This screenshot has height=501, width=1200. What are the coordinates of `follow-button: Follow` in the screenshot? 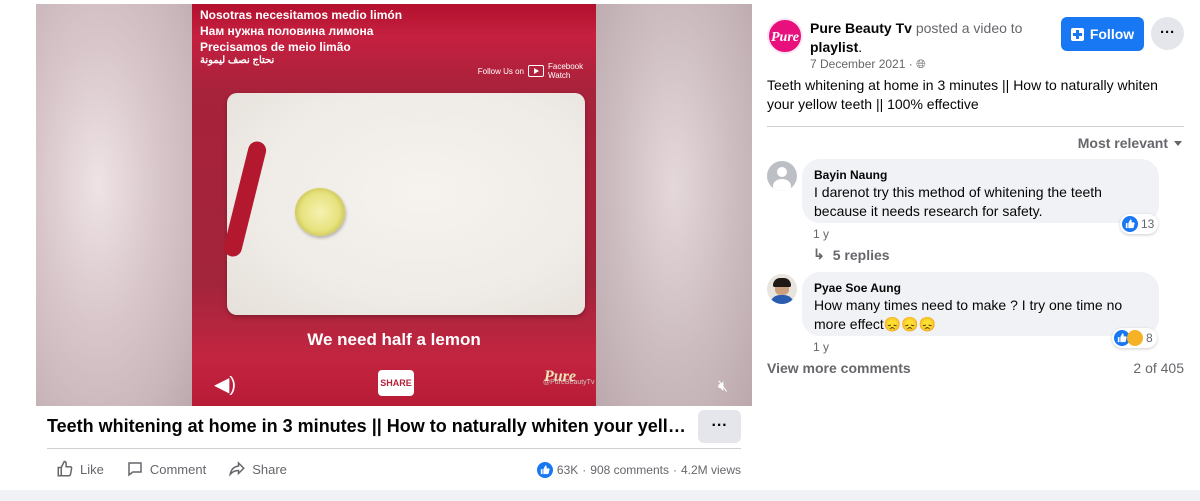 It's located at (1102, 34).